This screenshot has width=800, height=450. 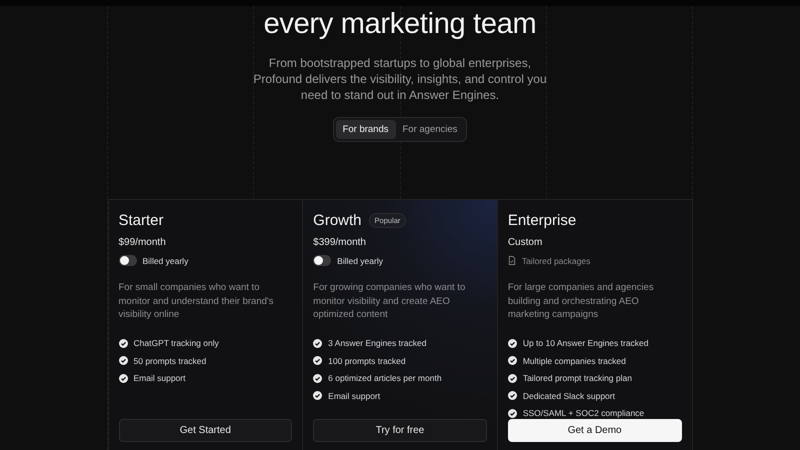 What do you see at coordinates (366, 129) in the screenshot?
I see `audience-tab: For brands` at bounding box center [366, 129].